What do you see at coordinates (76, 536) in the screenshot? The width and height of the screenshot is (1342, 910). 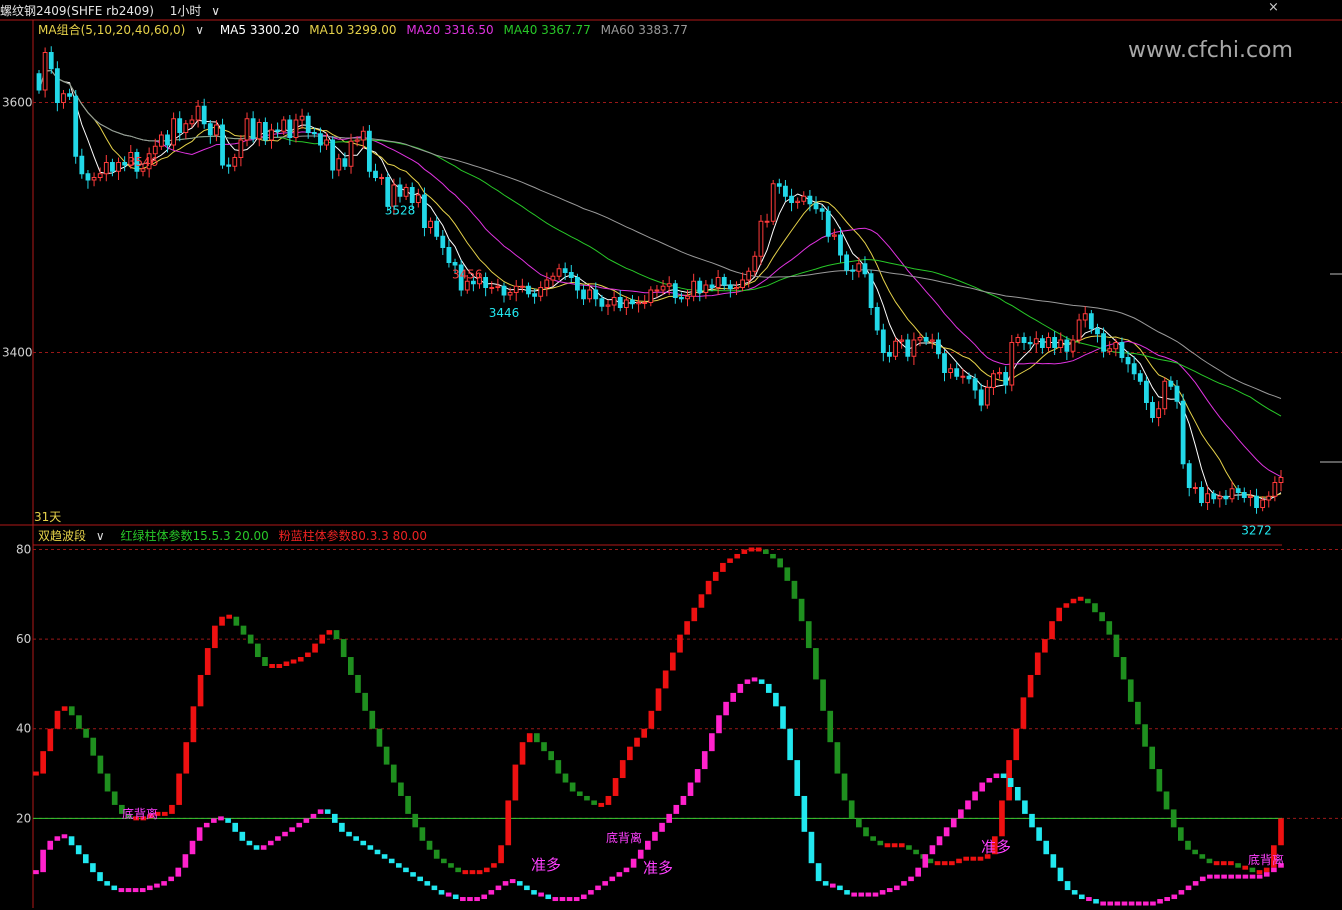 I see `indicator-selector: 双趋波段 ∨` at bounding box center [76, 536].